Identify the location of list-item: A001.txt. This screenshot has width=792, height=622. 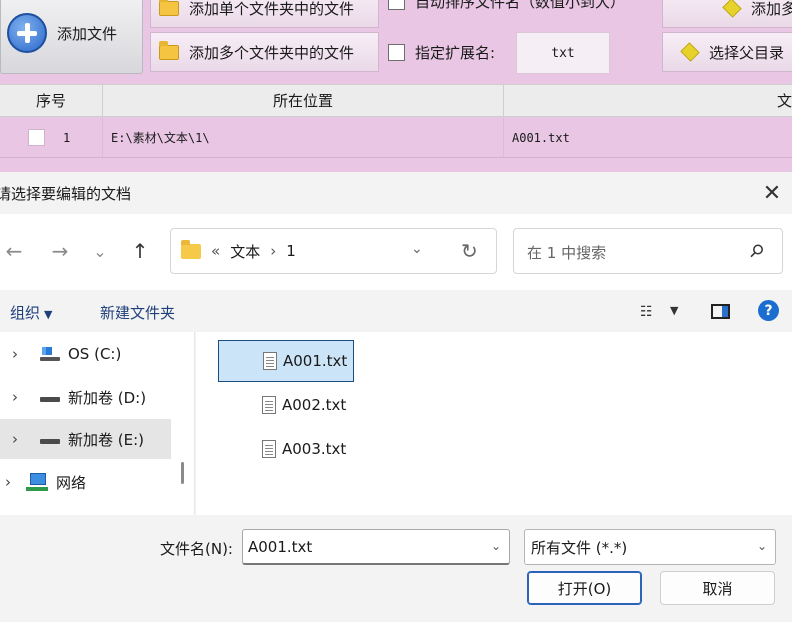
(286, 361).